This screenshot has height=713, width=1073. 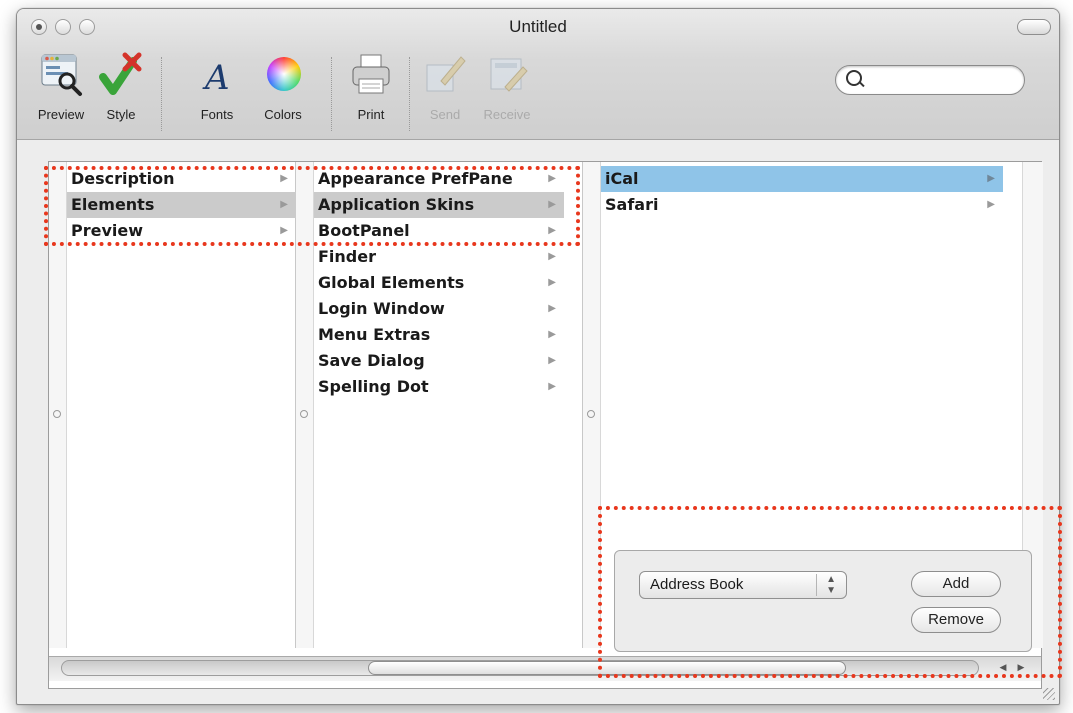 What do you see at coordinates (956, 584) in the screenshot?
I see `add-button: Add` at bounding box center [956, 584].